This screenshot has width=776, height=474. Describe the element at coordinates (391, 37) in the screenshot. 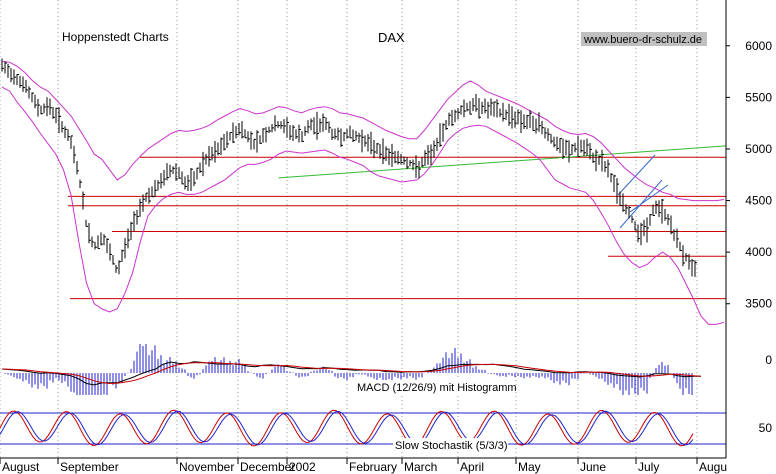

I see `chart-title: DAX` at that location.